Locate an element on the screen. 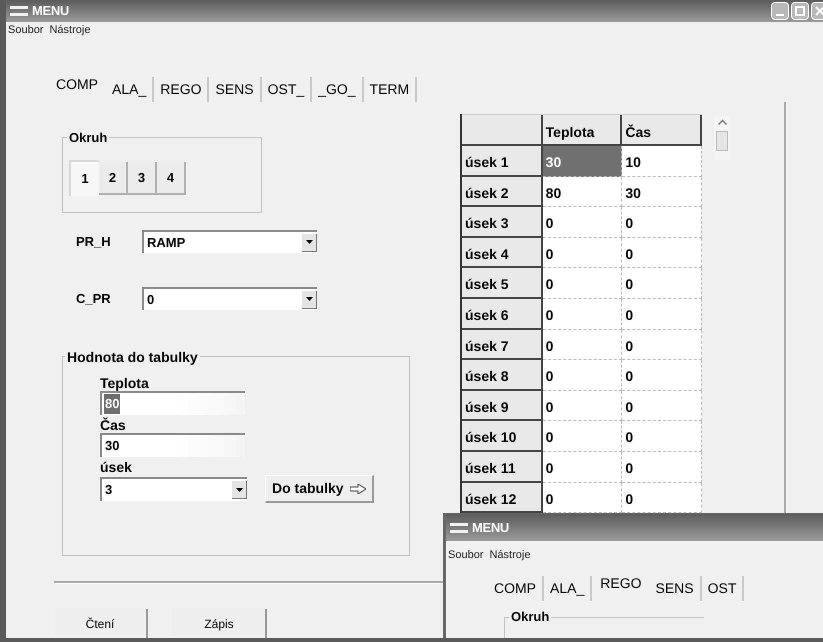 This screenshot has width=823, height=642. text-field: 30 is located at coordinates (172, 445).